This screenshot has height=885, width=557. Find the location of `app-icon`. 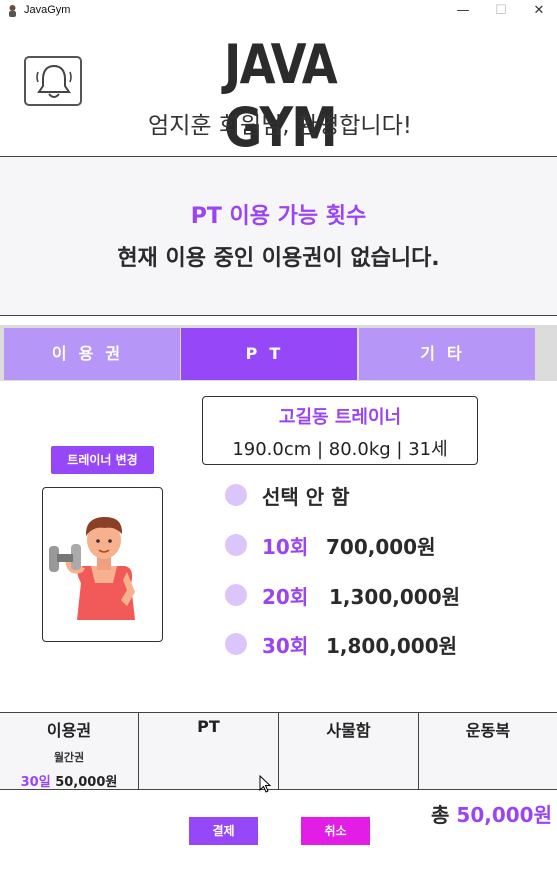

app-icon is located at coordinates (12, 11).